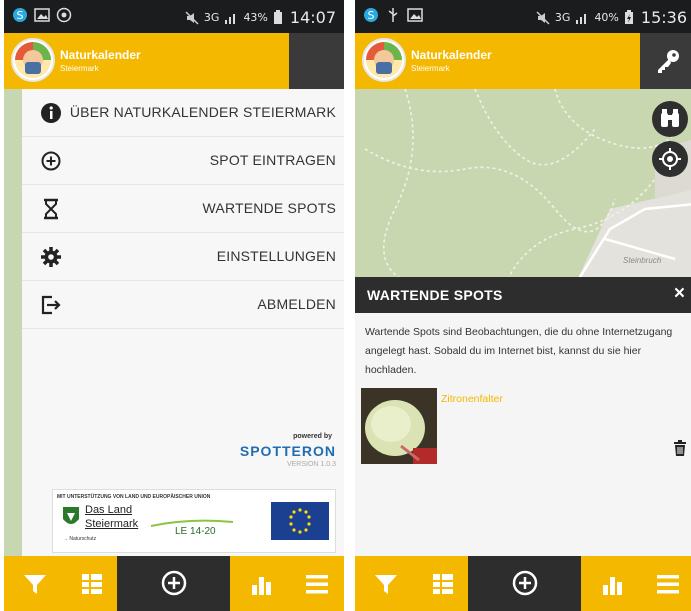 The image size is (691, 611). I want to click on close-icon: ×, so click(679, 294).